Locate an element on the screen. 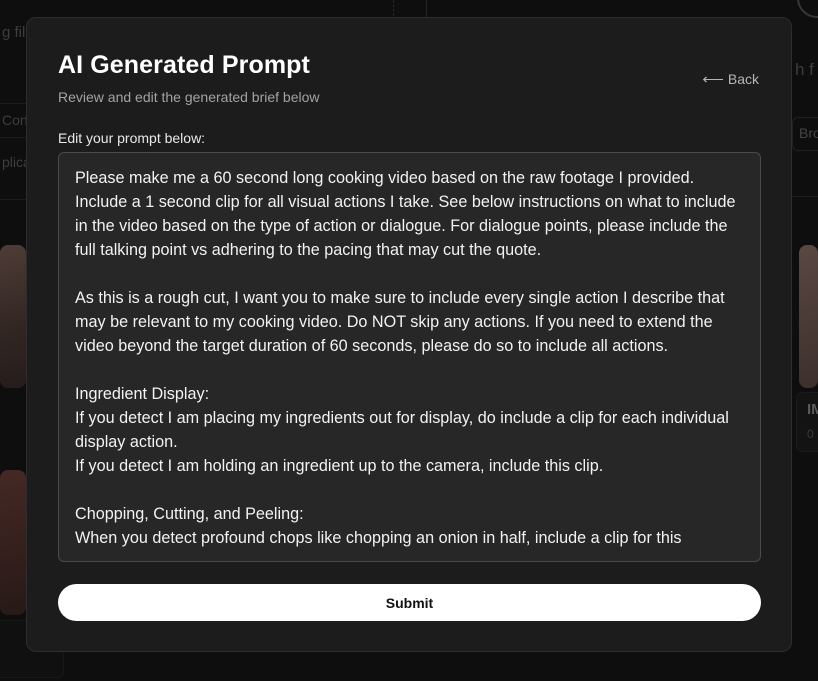 Image resolution: width=818 pixels, height=681 pixels. modal-title: AI Generated Prompt is located at coordinates (184, 65).